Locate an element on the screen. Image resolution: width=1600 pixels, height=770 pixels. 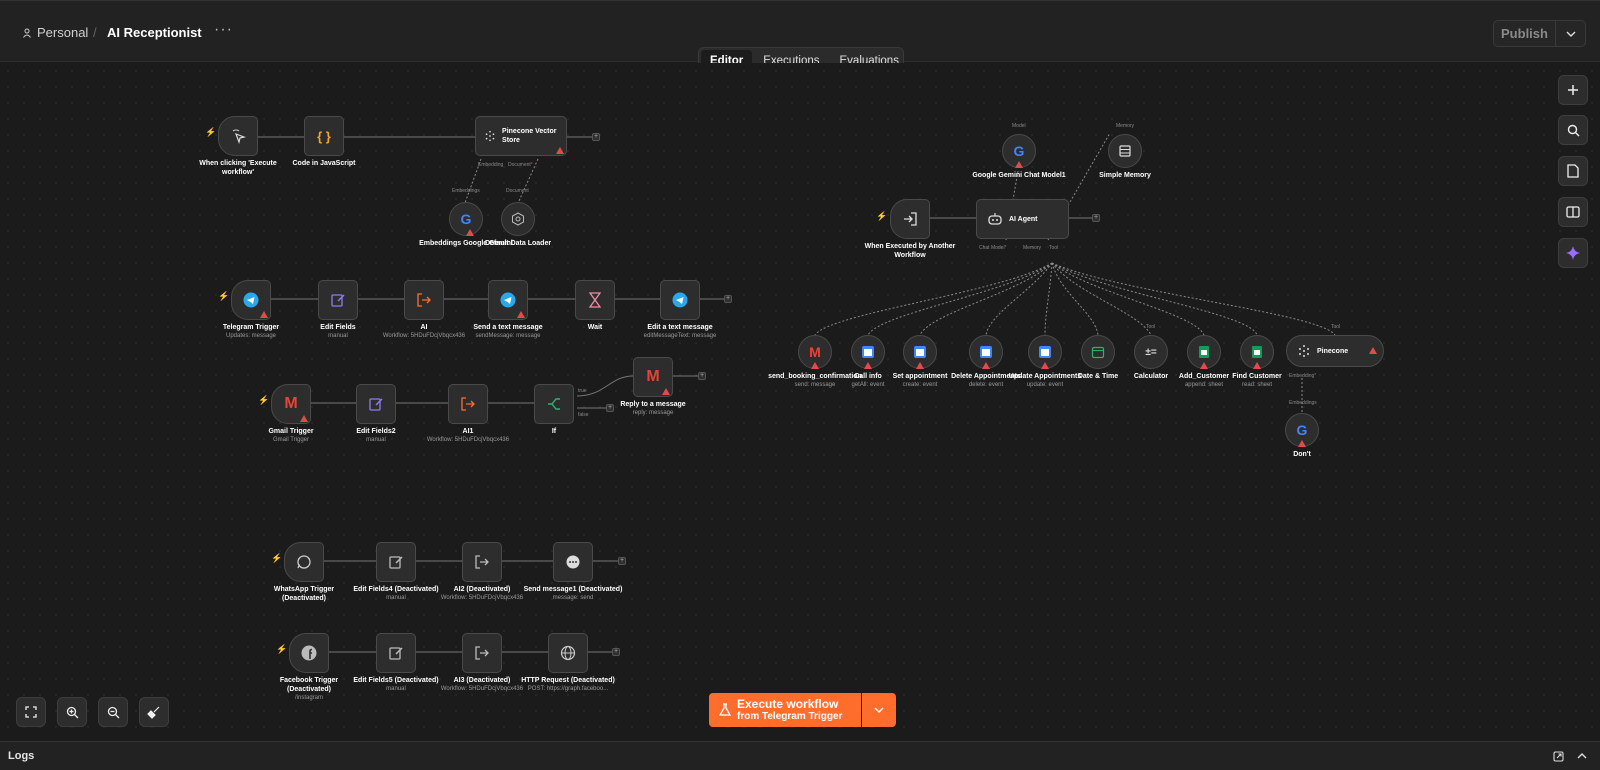
node-default-data-loader is located at coordinates (518, 219).